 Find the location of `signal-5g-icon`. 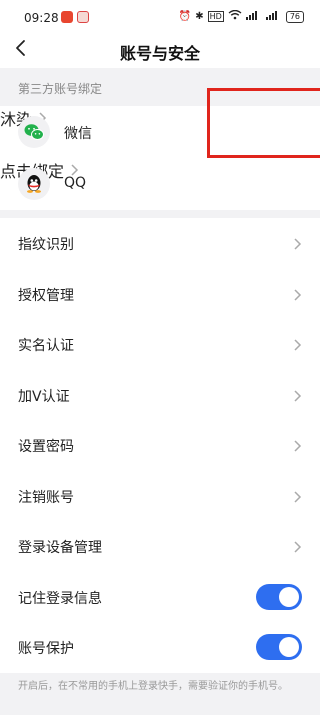

signal-5g-icon is located at coordinates (253, 16).